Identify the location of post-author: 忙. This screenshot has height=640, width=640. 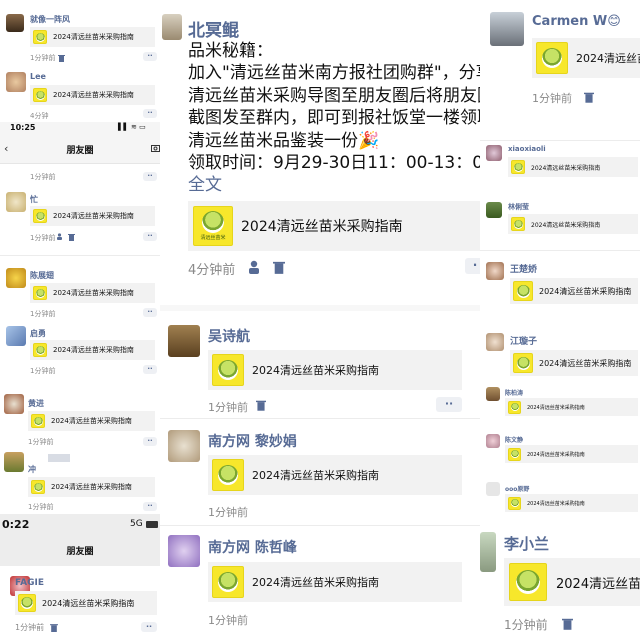
(34, 199).